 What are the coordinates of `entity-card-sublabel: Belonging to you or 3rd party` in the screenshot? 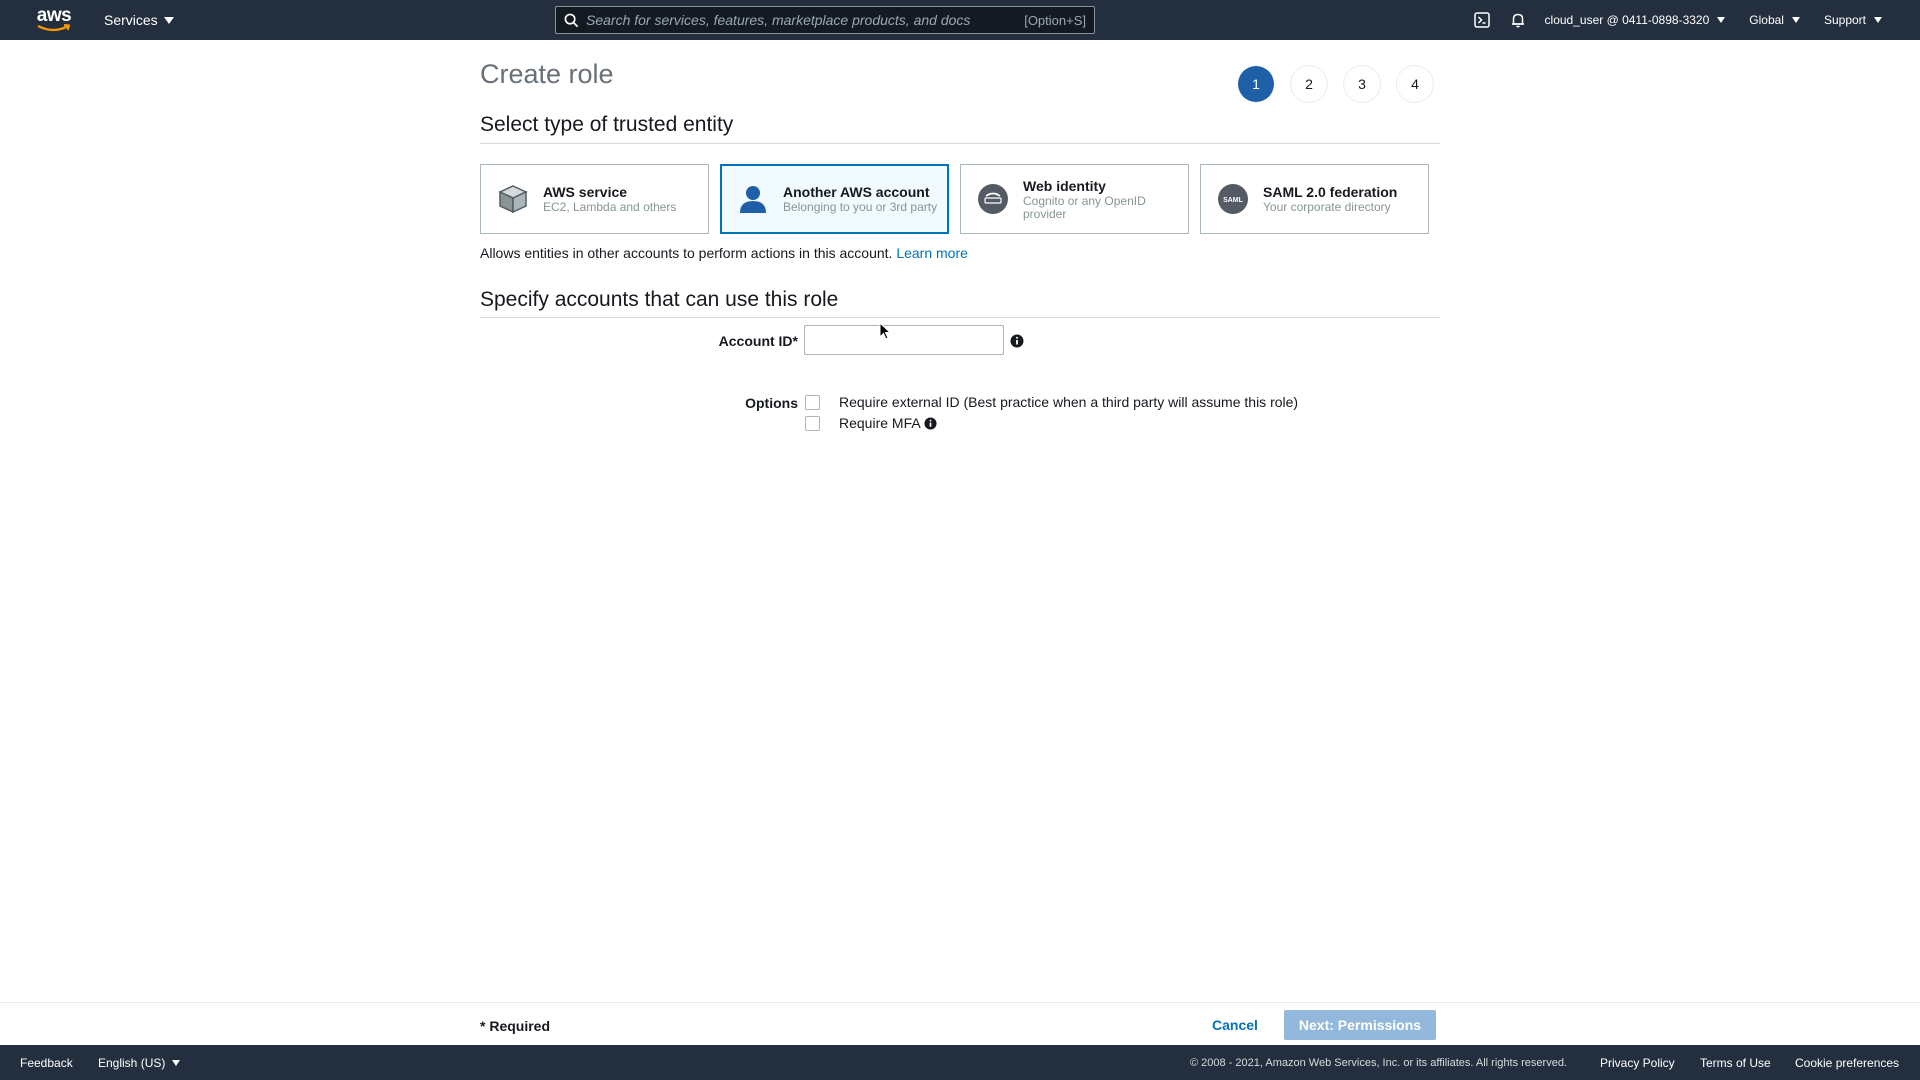 It's located at (860, 207).